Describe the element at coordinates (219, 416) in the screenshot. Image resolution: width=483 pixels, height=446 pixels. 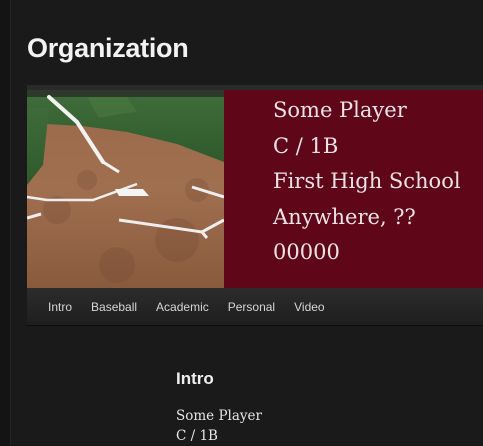
I see `intro-line: Some Player` at that location.